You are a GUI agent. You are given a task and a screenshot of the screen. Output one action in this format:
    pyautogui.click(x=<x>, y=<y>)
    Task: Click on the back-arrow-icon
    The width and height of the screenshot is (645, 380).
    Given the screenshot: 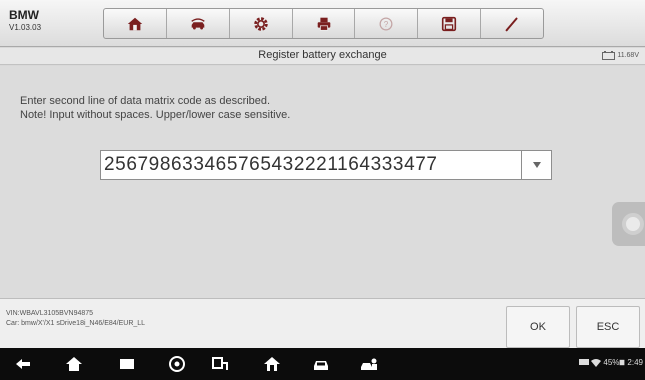 What is the action you would take?
    pyautogui.click(x=23, y=364)
    